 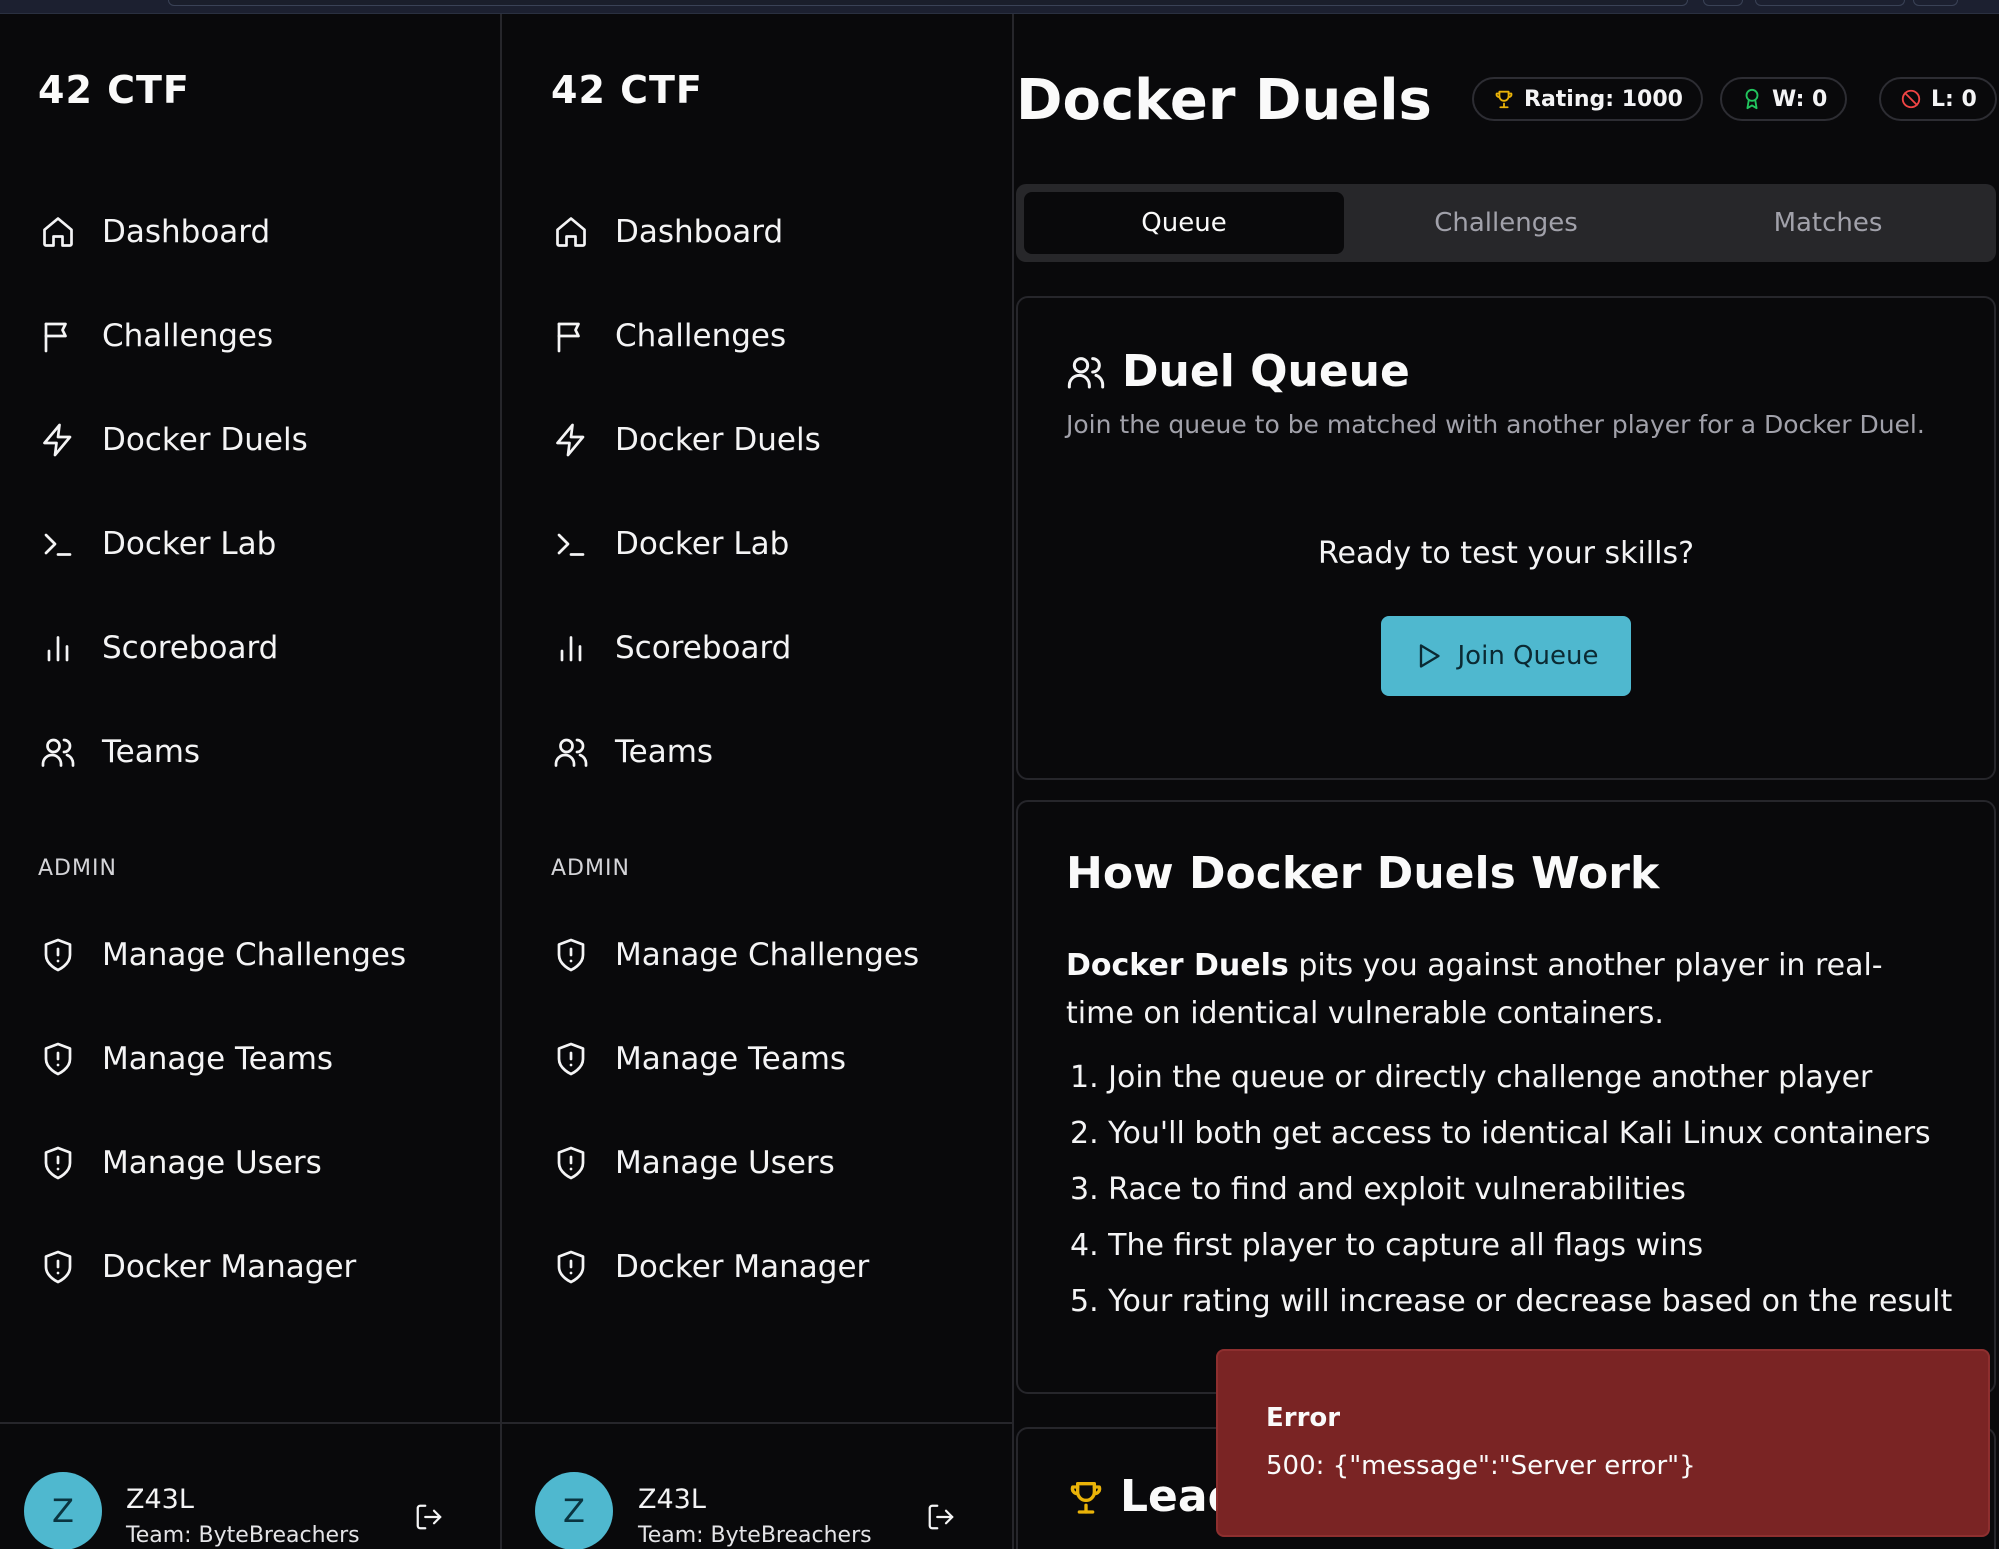 I want to click on tab-matches: Matches, so click(x=1828, y=223).